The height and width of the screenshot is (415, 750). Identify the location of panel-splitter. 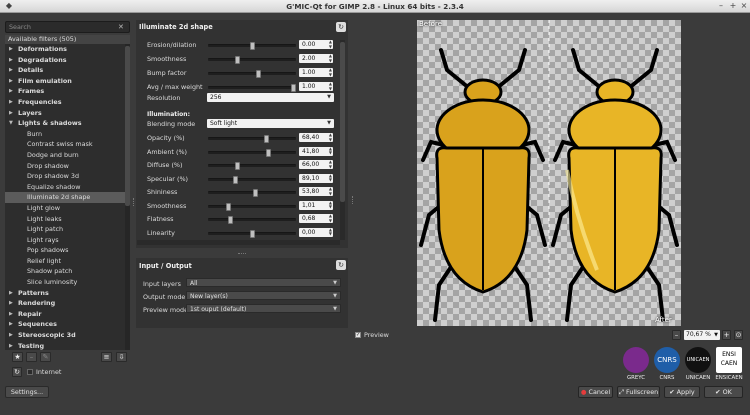
(242, 254).